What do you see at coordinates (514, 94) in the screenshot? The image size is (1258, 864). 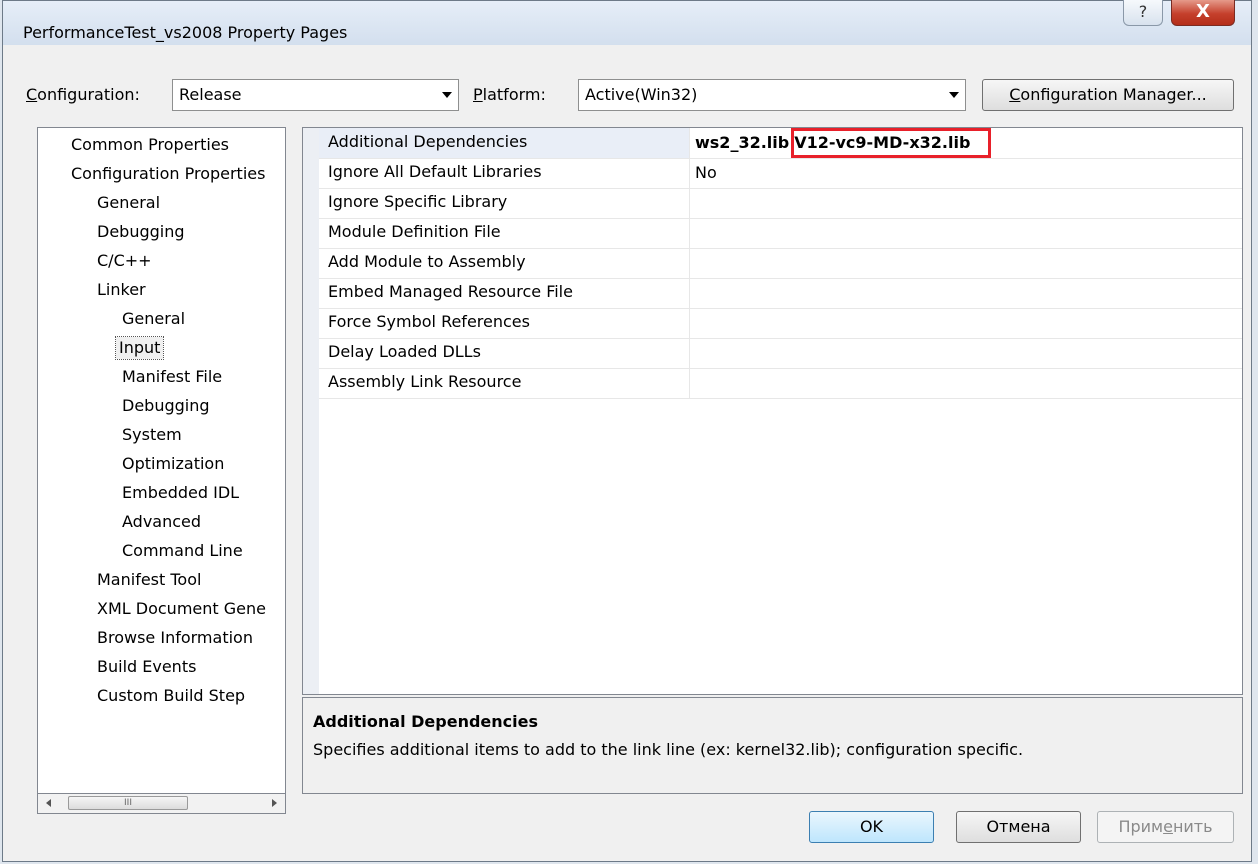 I see `platform-label-rest: latform:` at bounding box center [514, 94].